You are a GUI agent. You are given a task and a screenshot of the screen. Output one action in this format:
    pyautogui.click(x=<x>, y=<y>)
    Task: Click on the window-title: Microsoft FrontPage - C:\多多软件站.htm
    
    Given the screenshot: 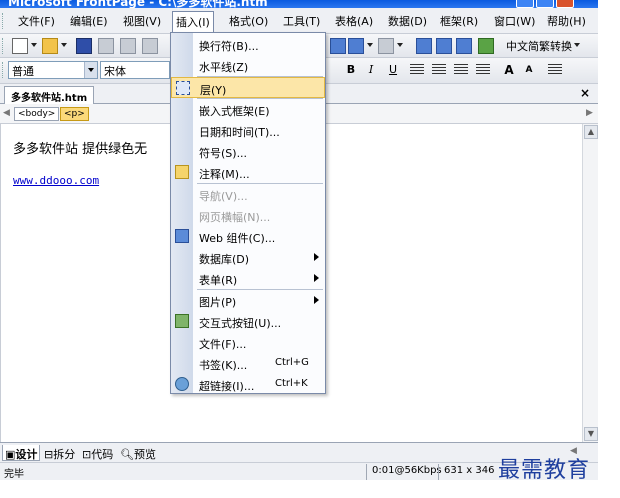 What is the action you would take?
    pyautogui.click(x=138, y=4)
    